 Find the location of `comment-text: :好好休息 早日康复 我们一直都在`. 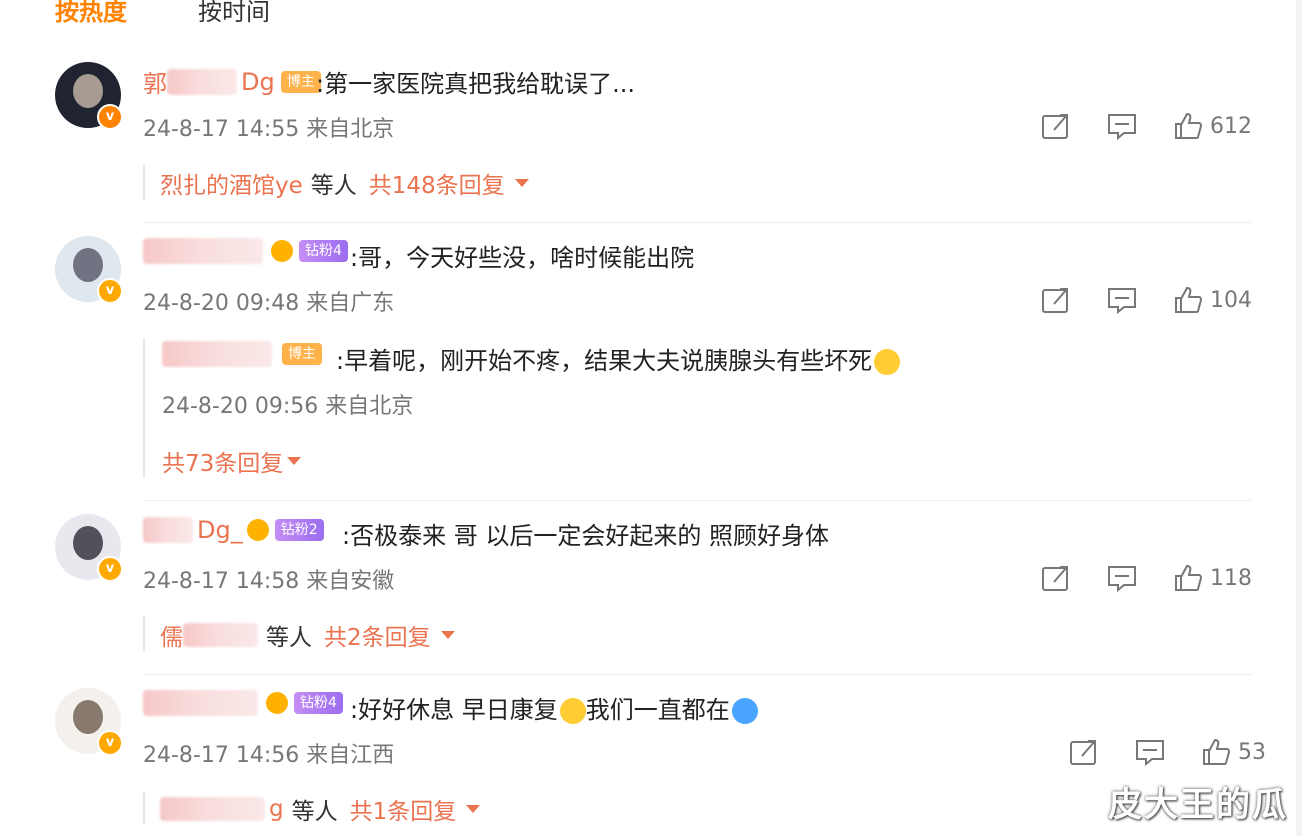

comment-text: :好好休息 早日康复 我们一直都在 is located at coordinates (554, 707).